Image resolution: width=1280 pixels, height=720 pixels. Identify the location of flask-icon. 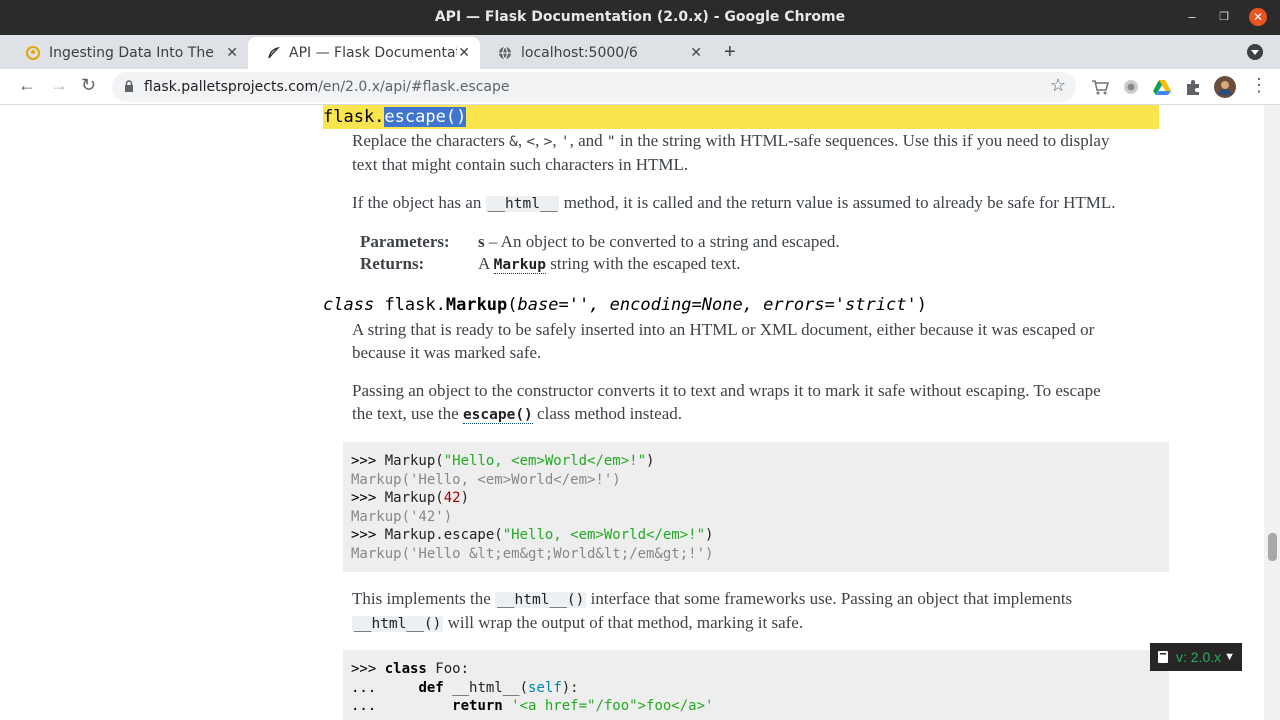
(274, 52).